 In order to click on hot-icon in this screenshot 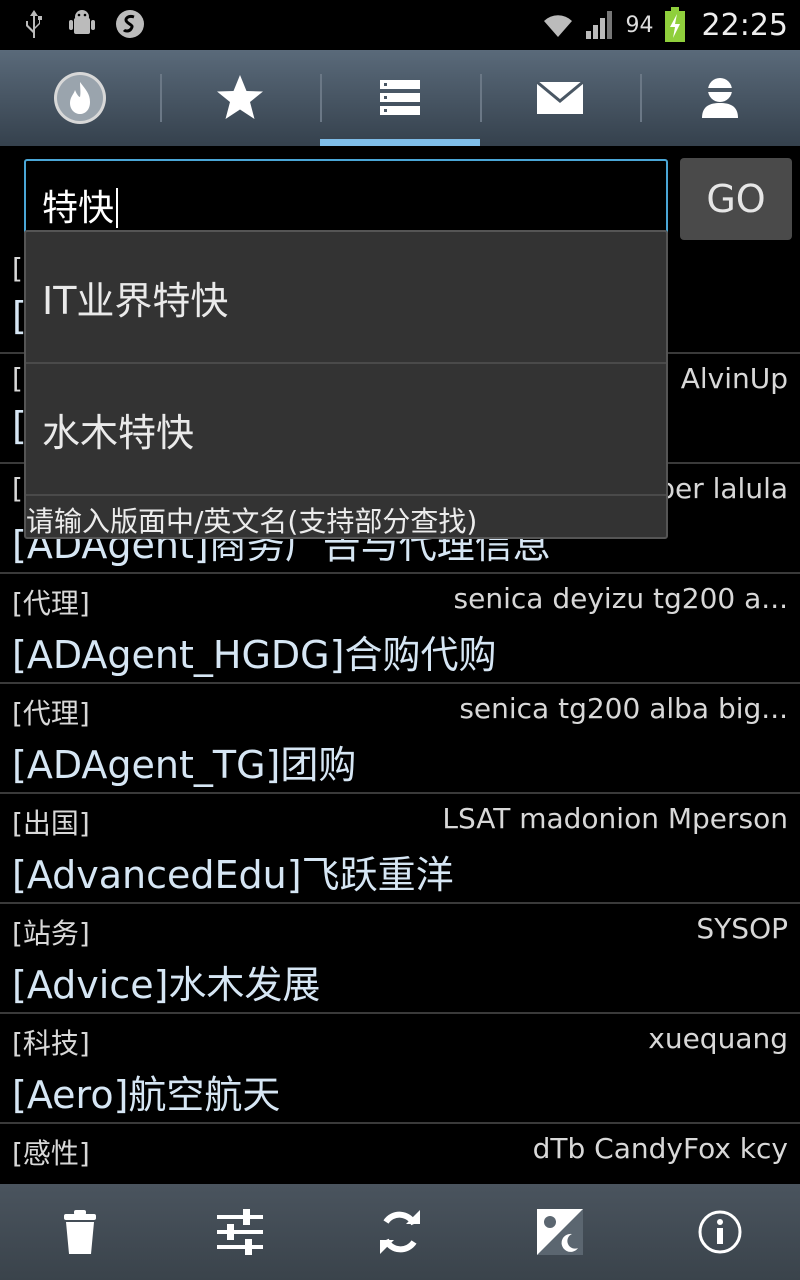, I will do `click(80, 98)`.